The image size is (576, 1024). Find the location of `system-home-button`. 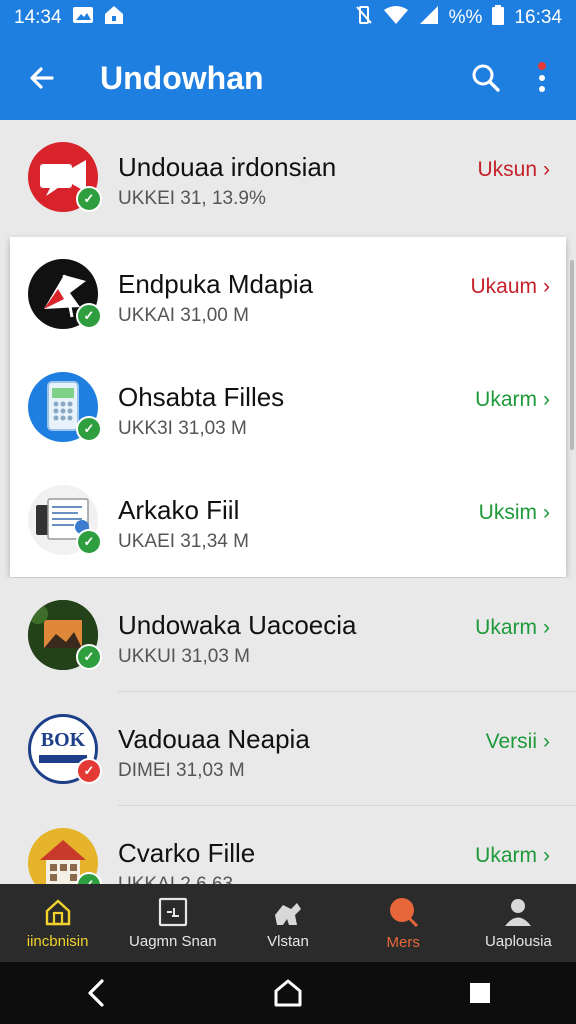

system-home-button is located at coordinates (288, 993).